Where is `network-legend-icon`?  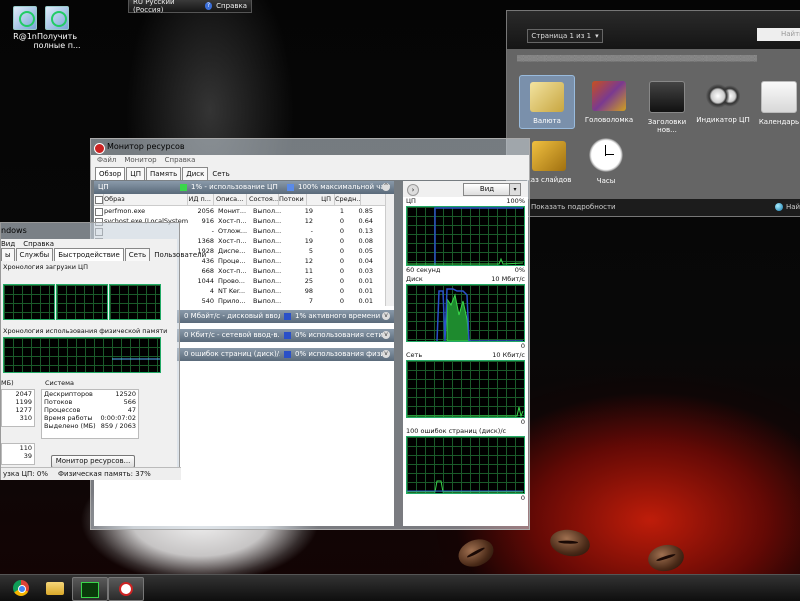
network-legend-icon is located at coordinates (287, 335).